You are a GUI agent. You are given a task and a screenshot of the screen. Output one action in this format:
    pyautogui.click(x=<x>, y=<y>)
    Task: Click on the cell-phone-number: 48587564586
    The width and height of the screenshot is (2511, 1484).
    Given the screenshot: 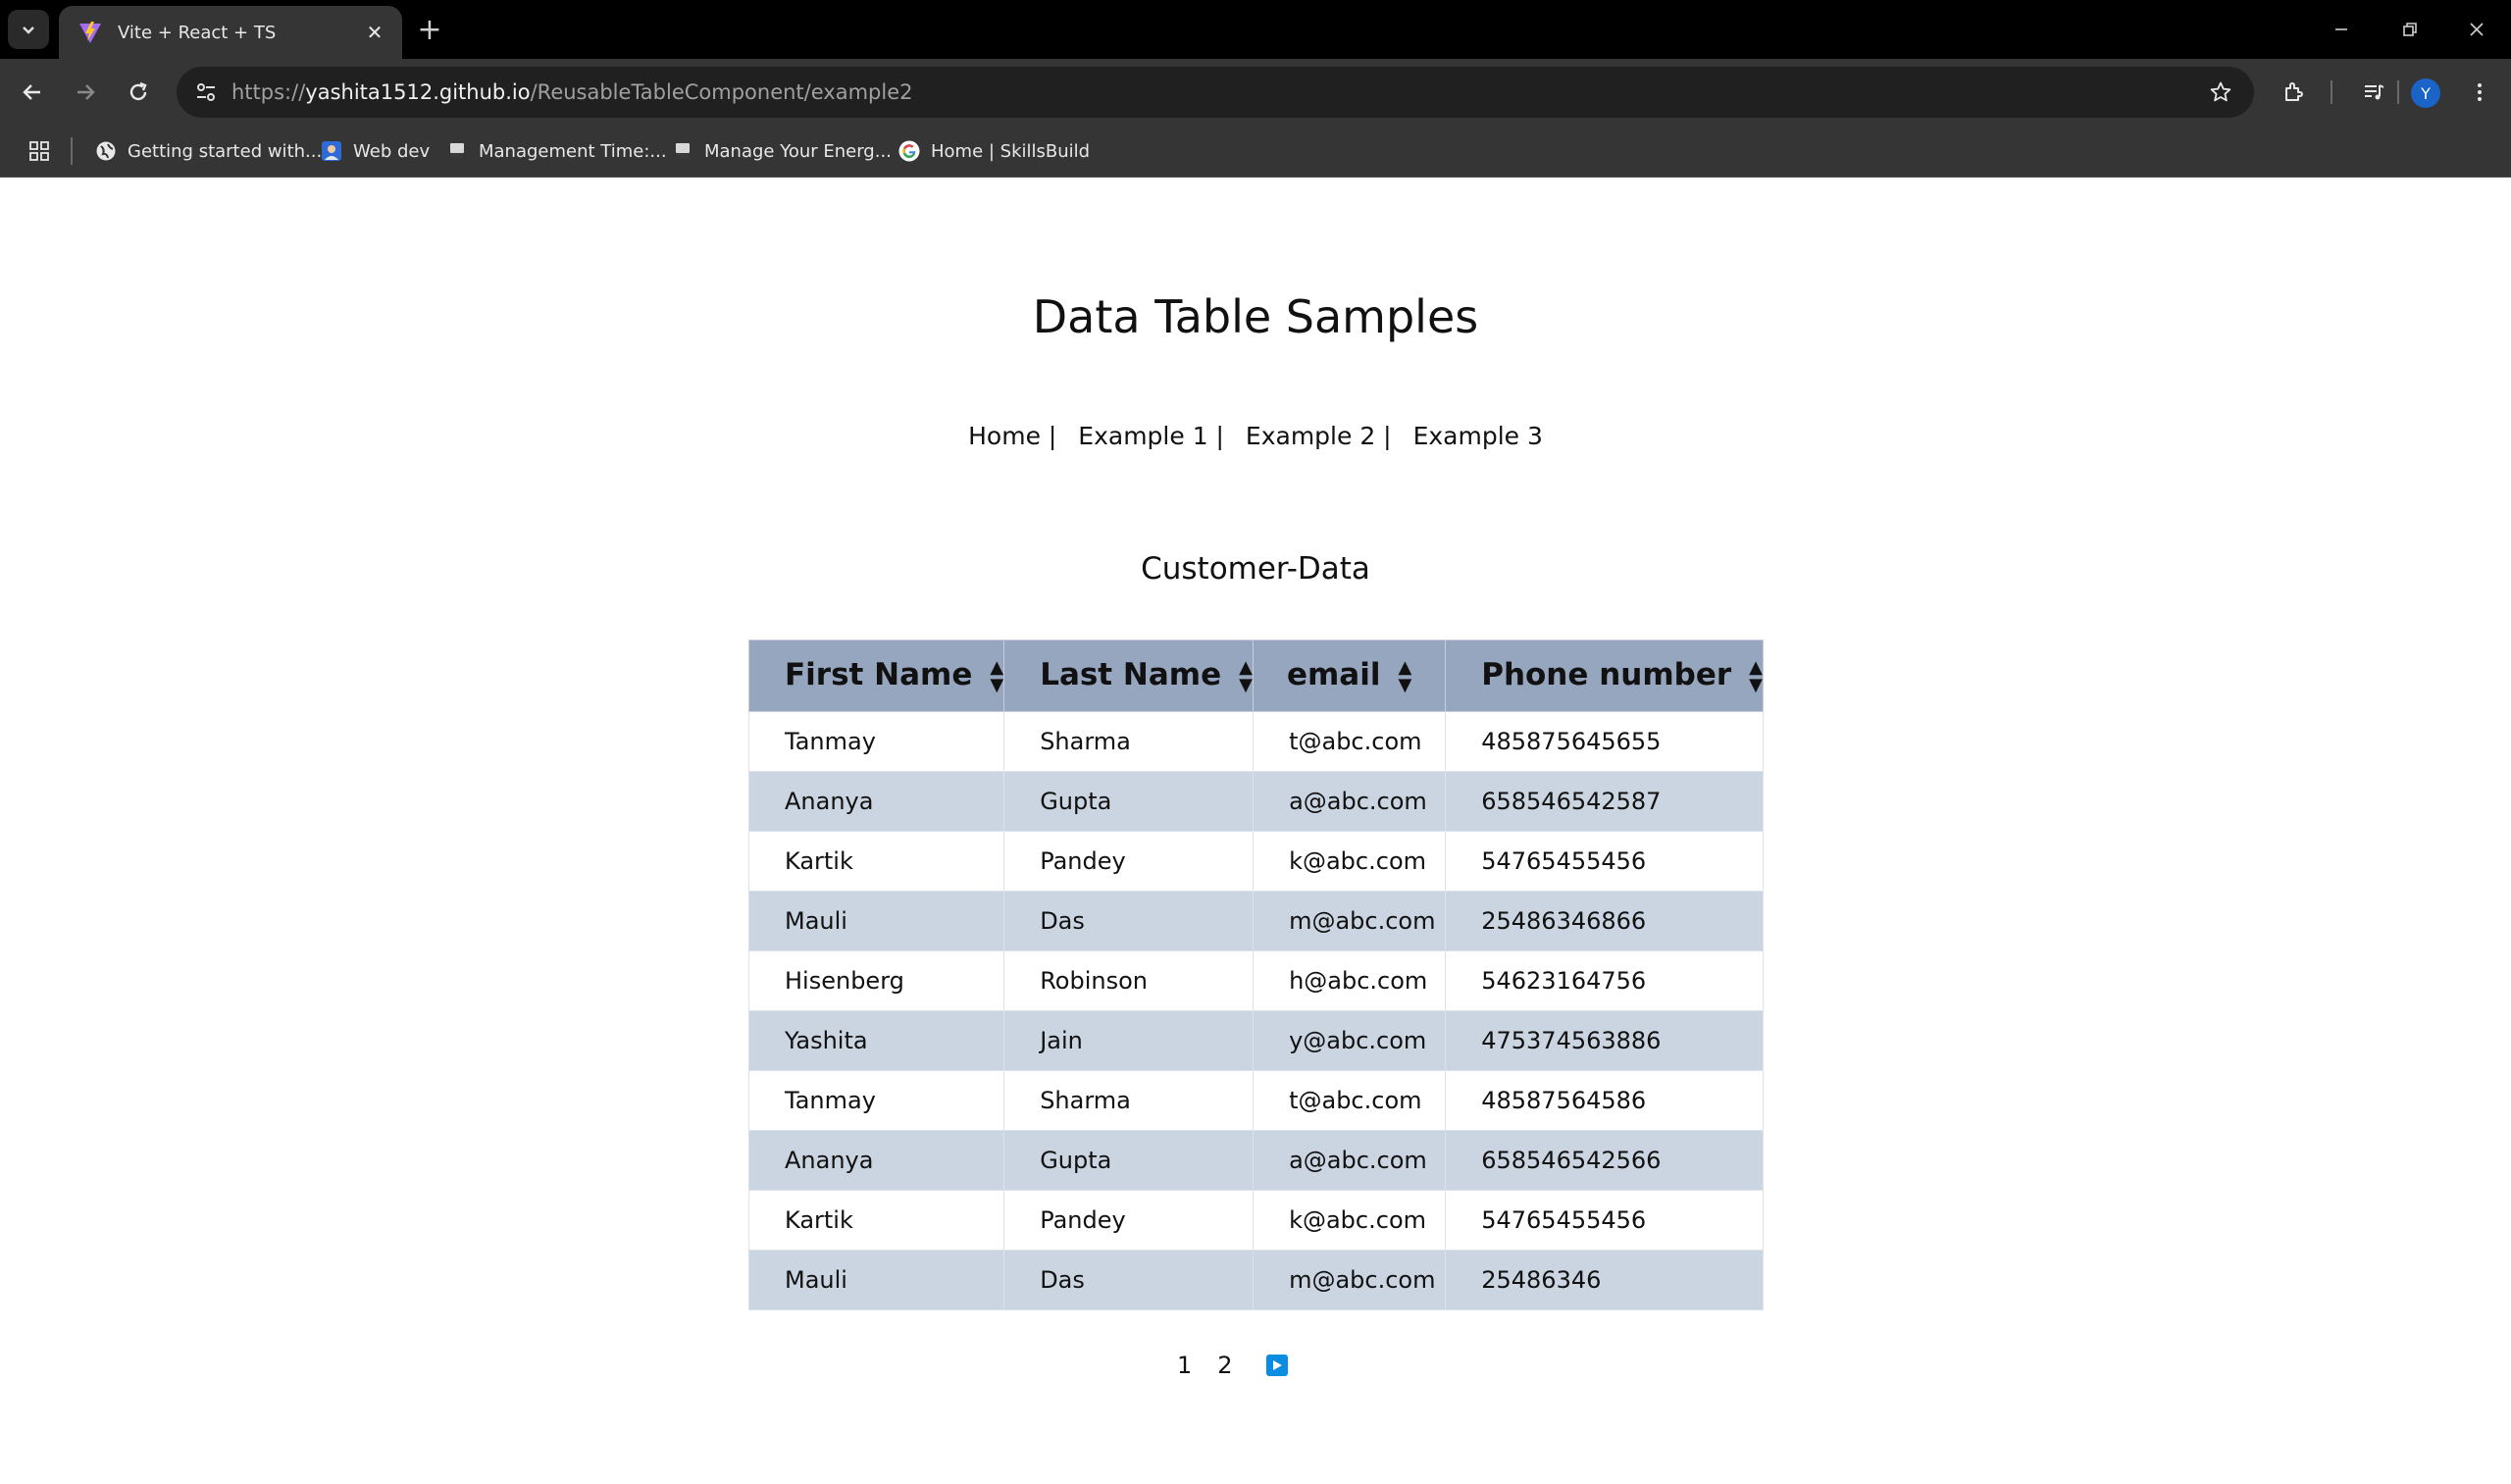 What is the action you would take?
    pyautogui.click(x=1604, y=1100)
    